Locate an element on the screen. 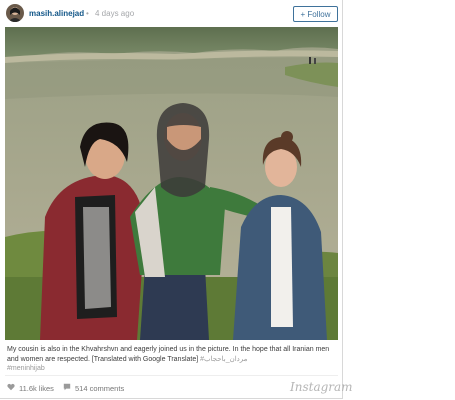 The height and width of the screenshot is (400, 455). comments-label: 514 comments is located at coordinates (100, 388).